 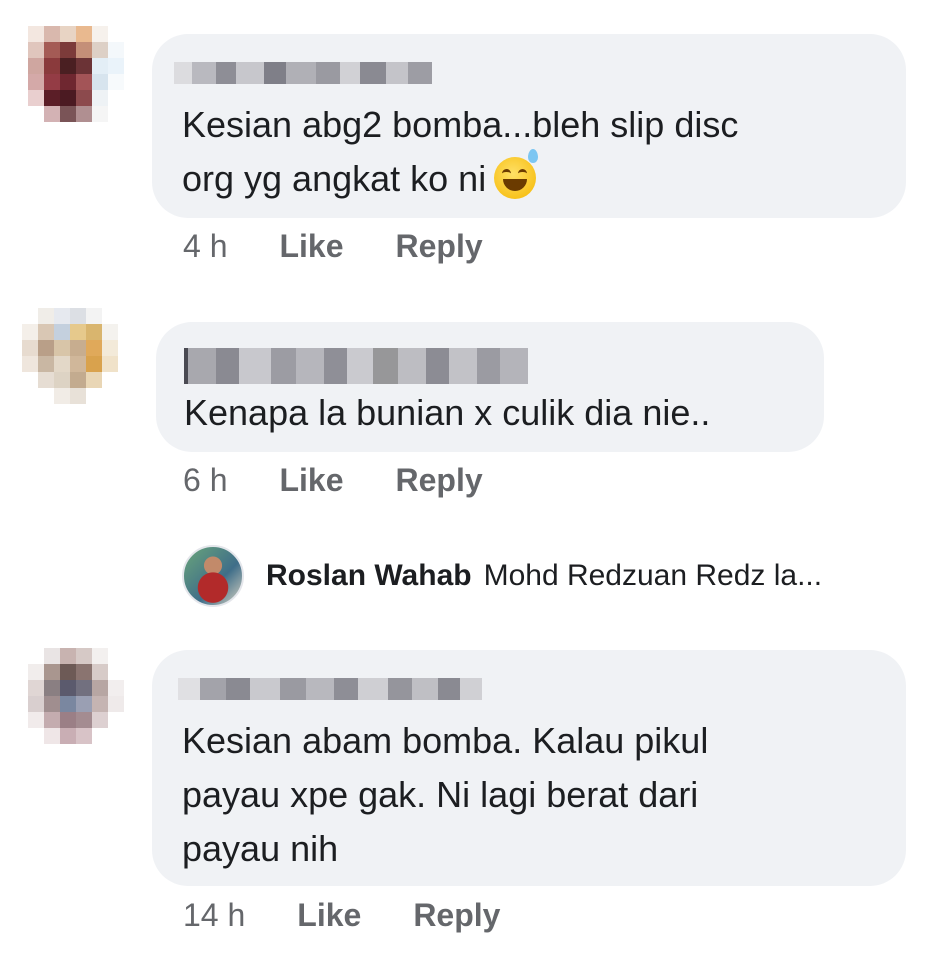 I want to click on comment-timestamp: 14 h, so click(x=214, y=915).